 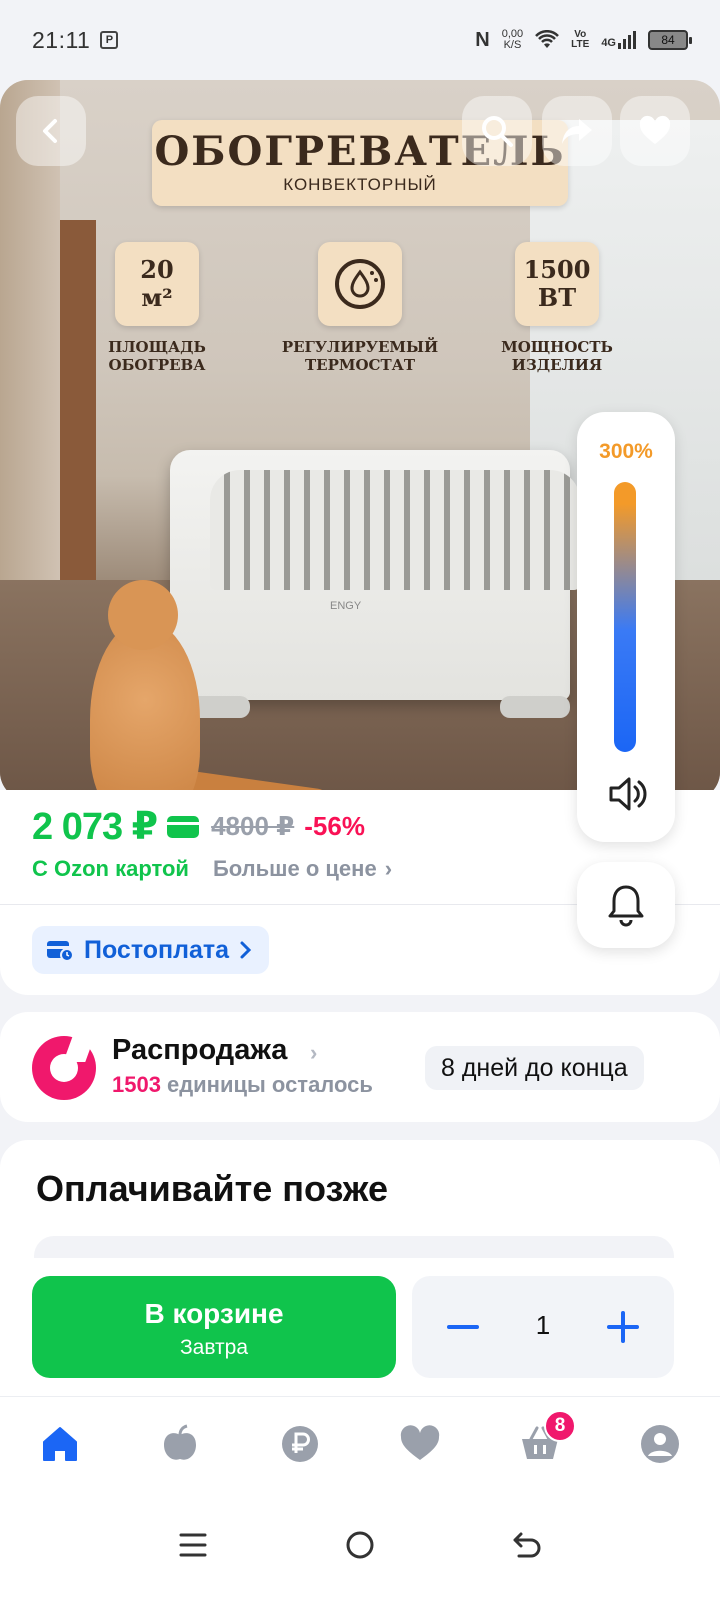 What do you see at coordinates (360, 284) in the screenshot?
I see `thermostat-icon` at bounding box center [360, 284].